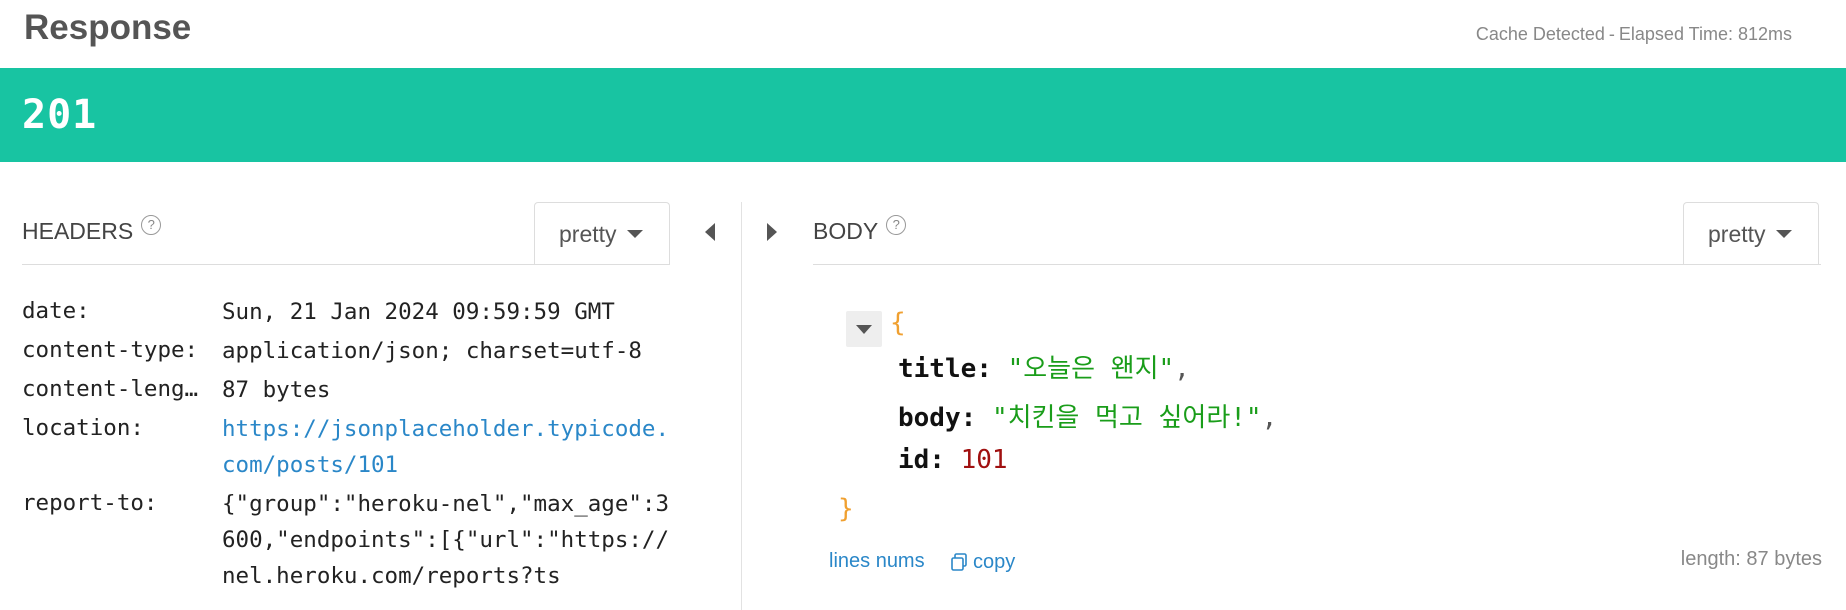 Image resolution: width=1846 pixels, height=610 pixels. What do you see at coordinates (994, 562) in the screenshot?
I see `copy-label: copy` at bounding box center [994, 562].